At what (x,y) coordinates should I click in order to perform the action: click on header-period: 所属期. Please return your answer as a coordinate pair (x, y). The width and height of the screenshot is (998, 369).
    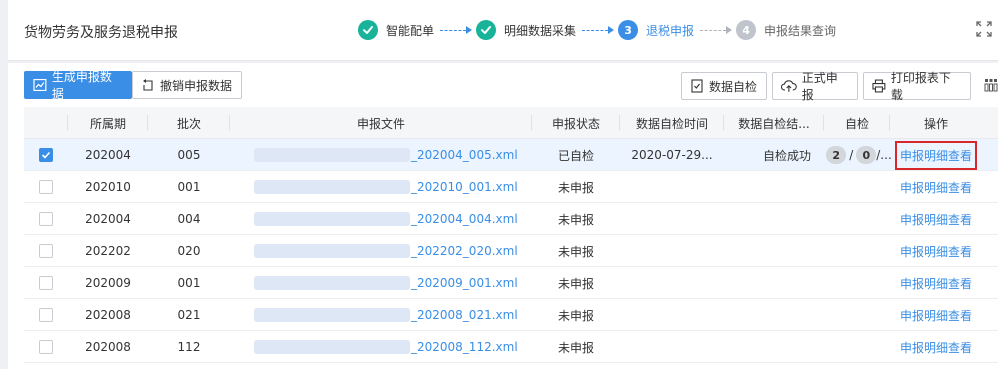
    Looking at the image, I should click on (108, 123).